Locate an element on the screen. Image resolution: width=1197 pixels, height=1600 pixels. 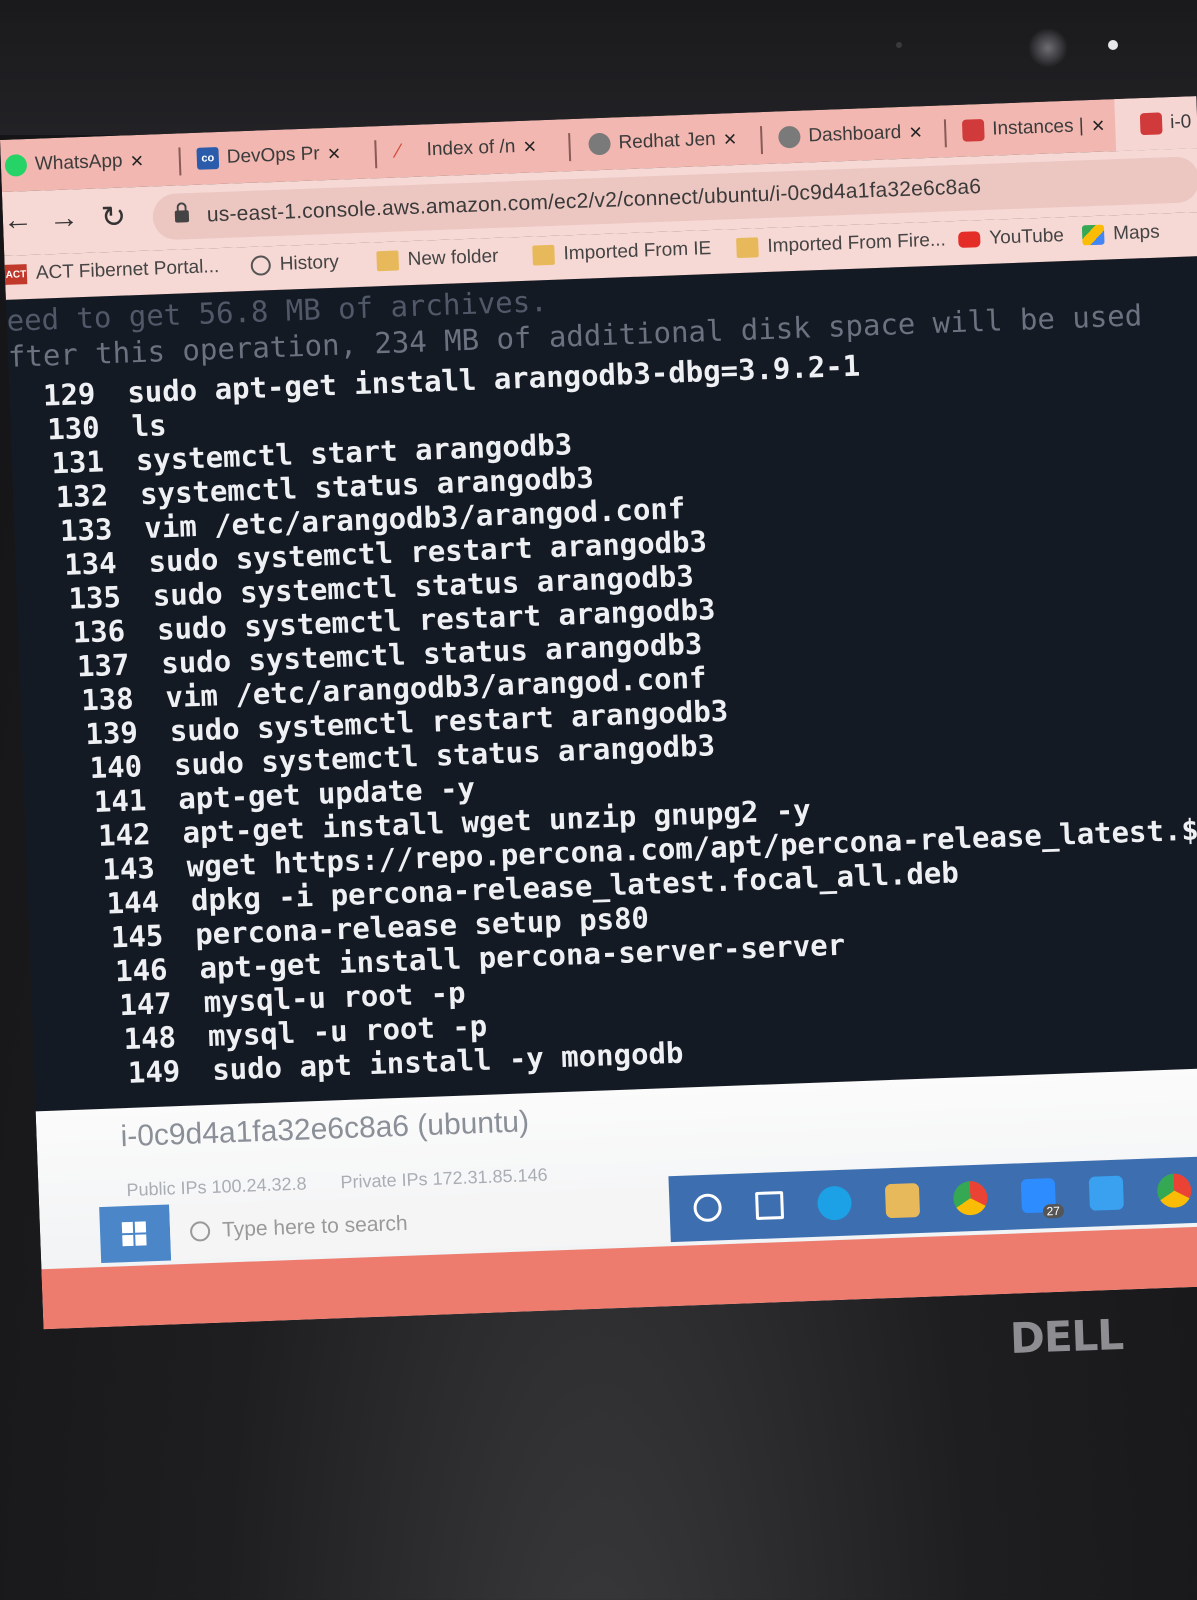
tab-devops: co DevOps Pr × is located at coordinates (268, 156).